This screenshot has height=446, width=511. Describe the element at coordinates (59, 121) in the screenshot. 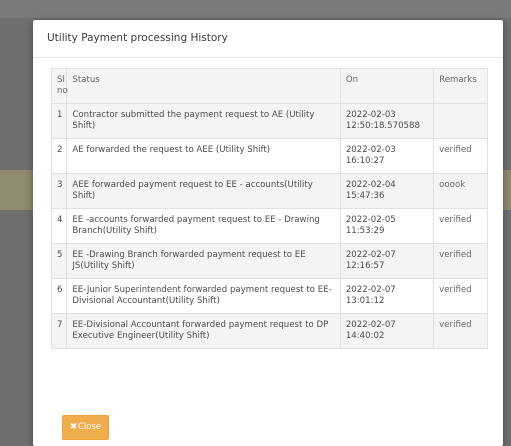

I see `cell-sl: 1` at that location.